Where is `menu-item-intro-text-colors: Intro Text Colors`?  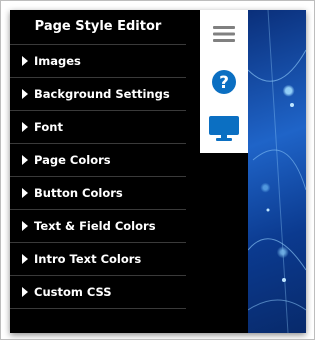 menu-item-intro-text-colors: Intro Text Colors is located at coordinates (98, 259).